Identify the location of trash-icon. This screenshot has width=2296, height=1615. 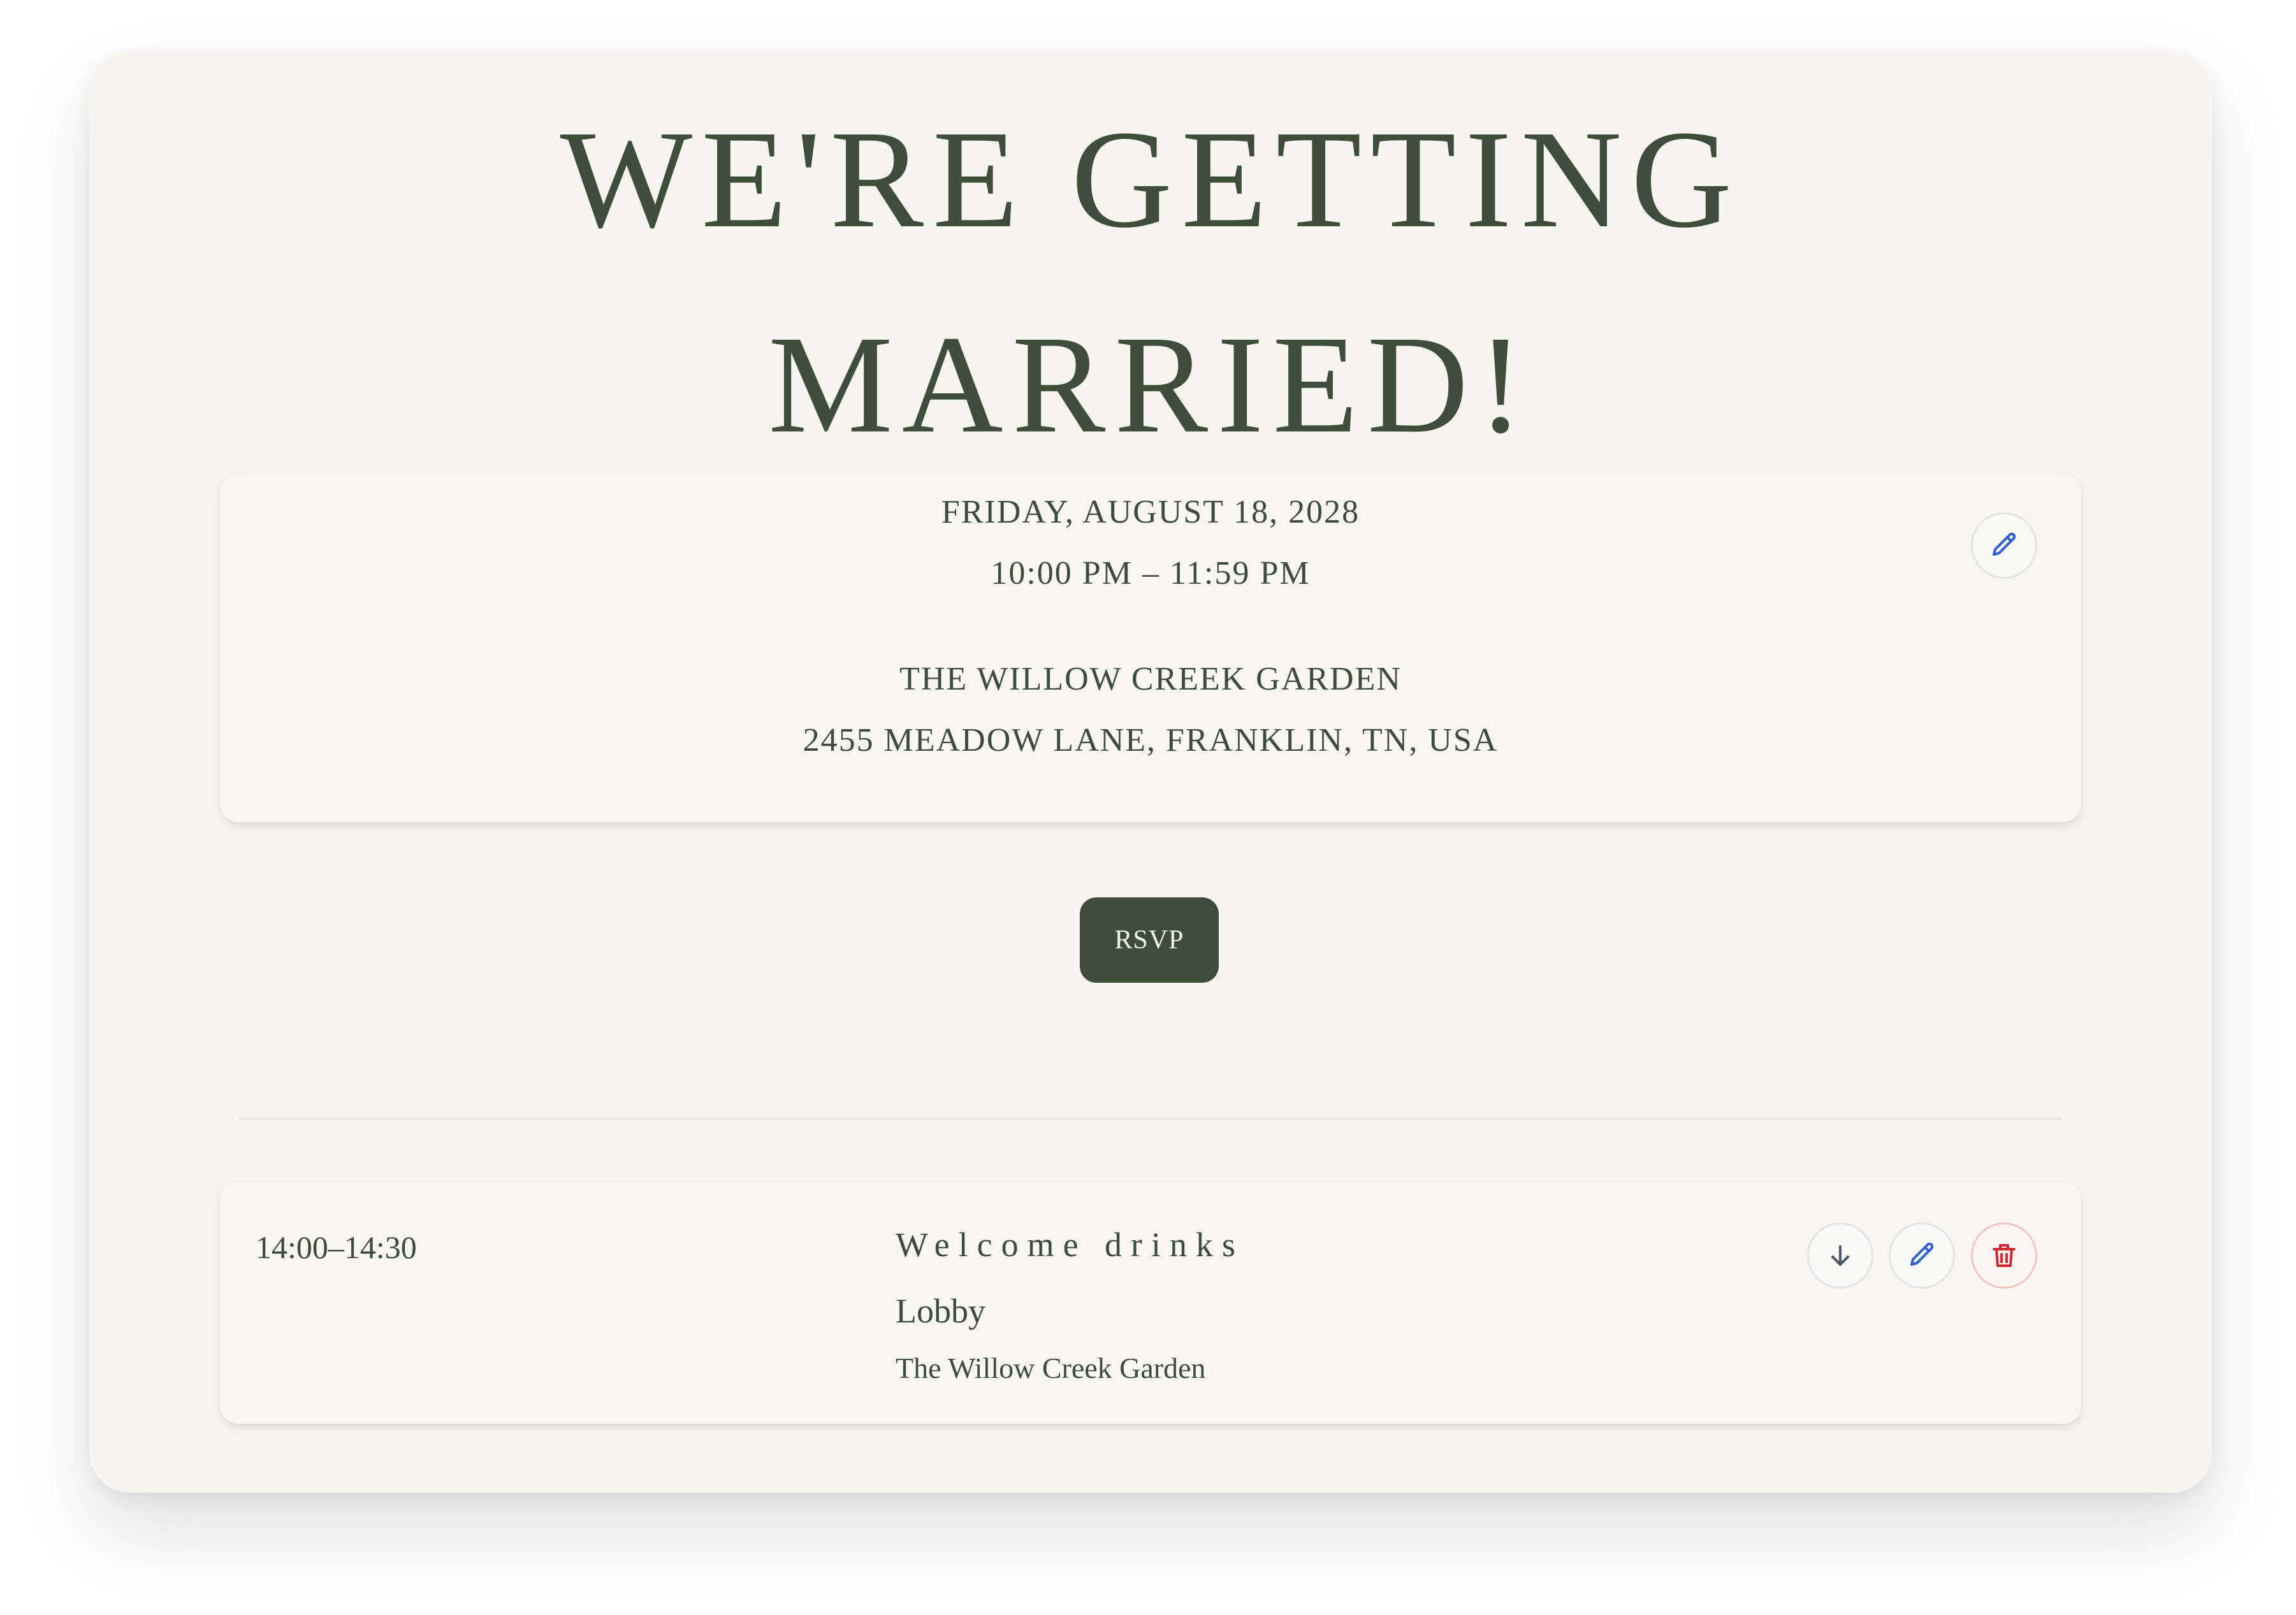
(2004, 1255).